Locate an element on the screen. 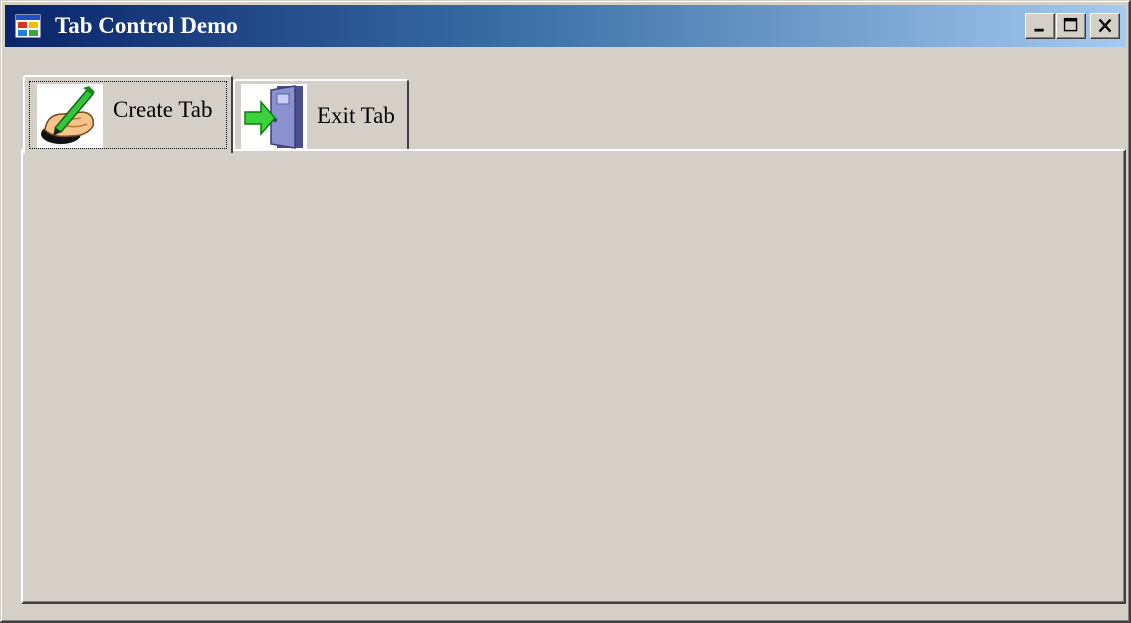 This screenshot has width=1131, height=623. tab-exit-image is located at coordinates (274, 117).